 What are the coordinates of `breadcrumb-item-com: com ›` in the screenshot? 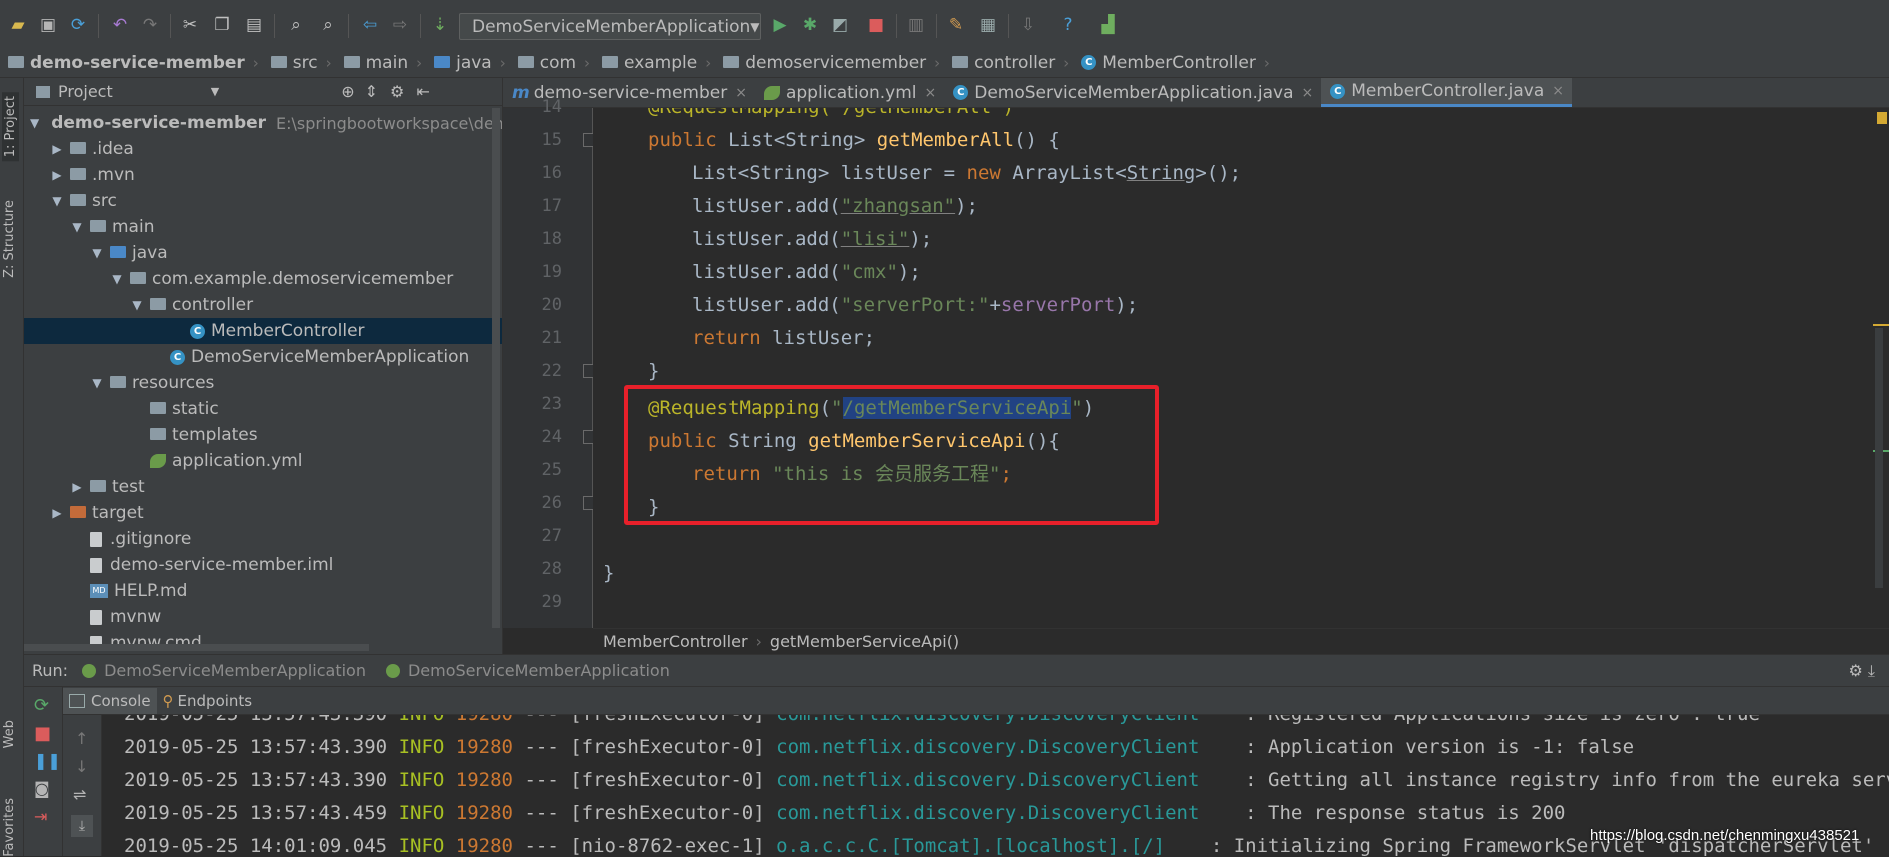 It's located at (552, 63).